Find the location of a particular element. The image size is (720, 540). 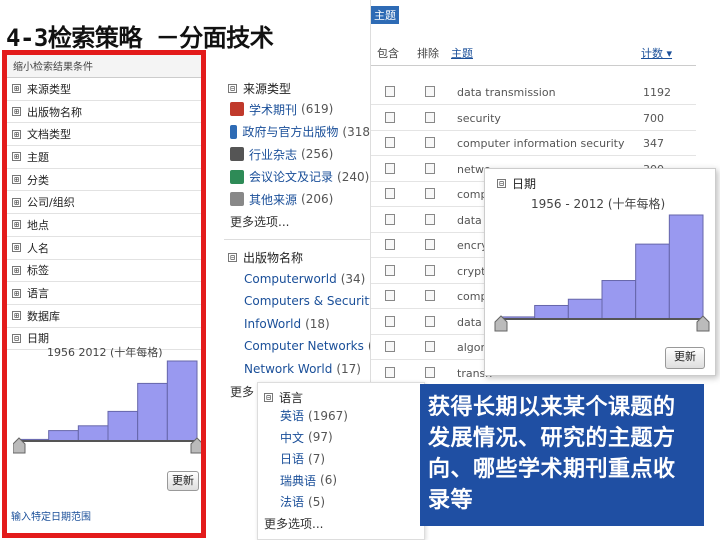

publication-item: Computer Networks( is located at coordinates (297, 346).